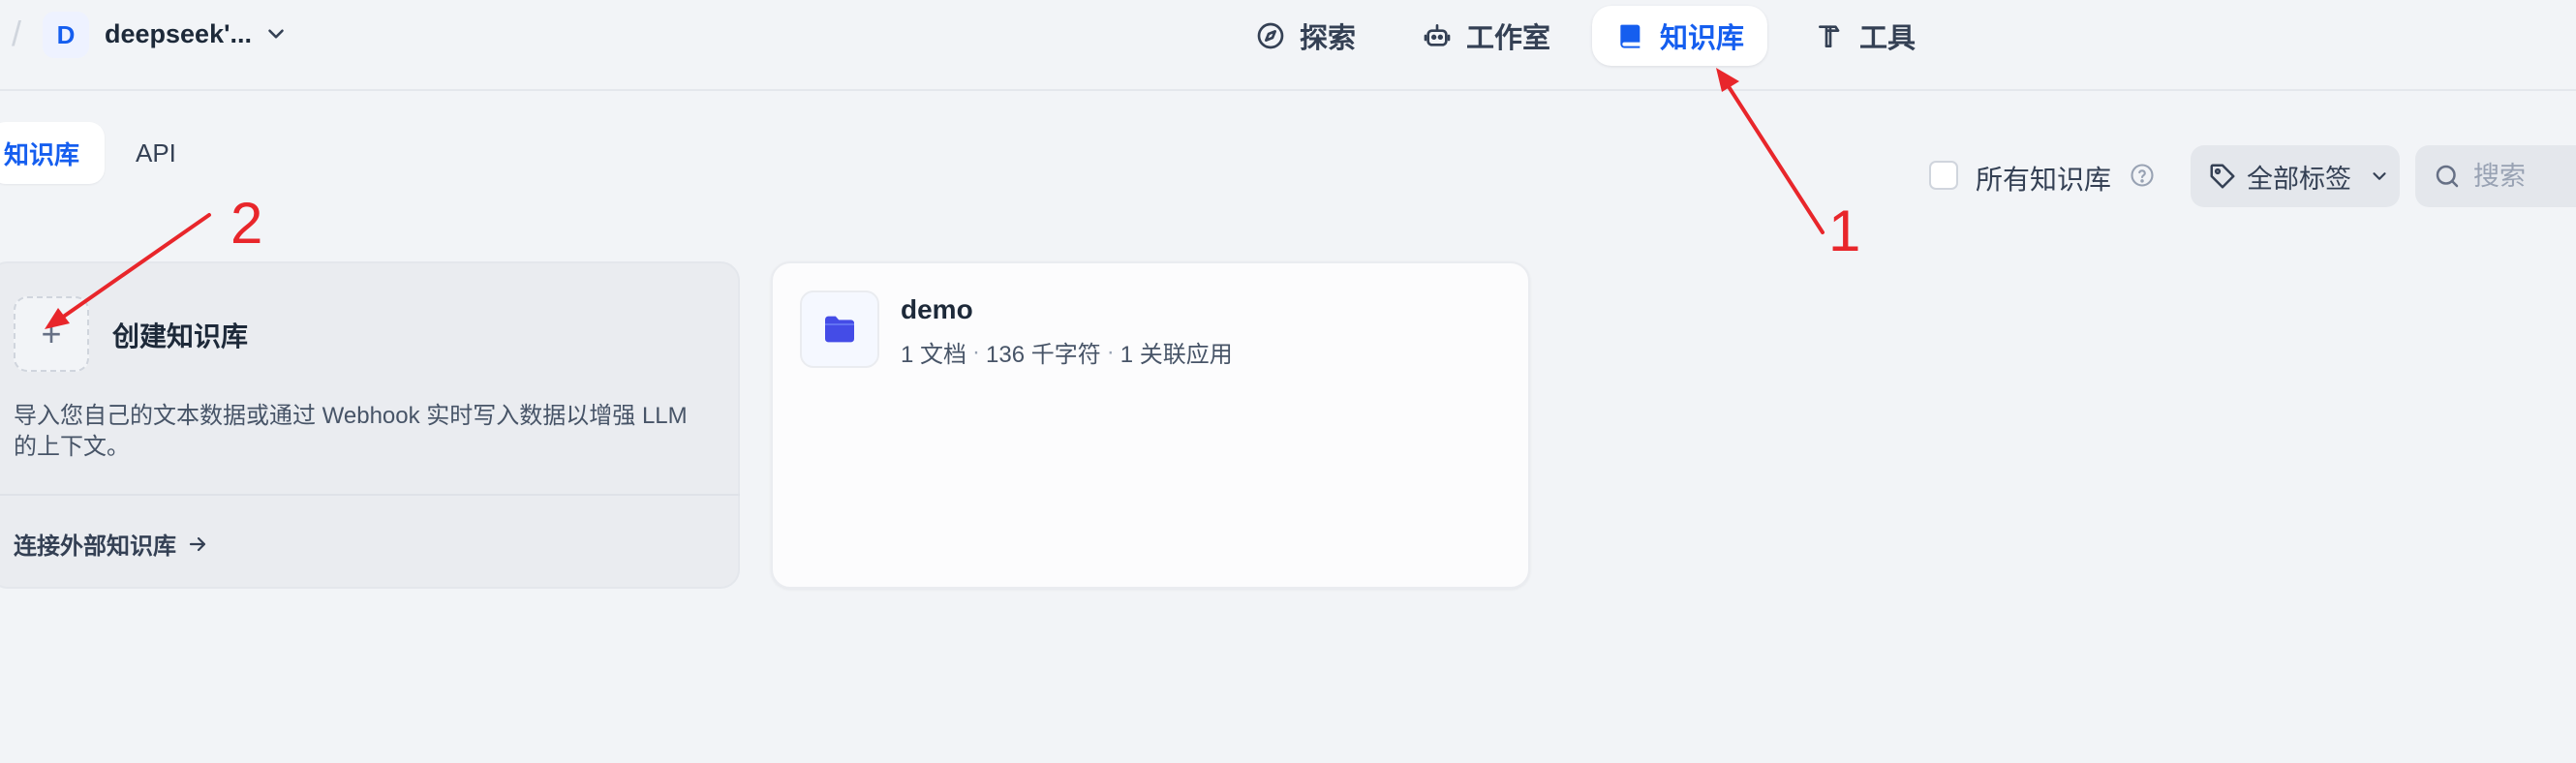 This screenshot has width=2576, height=763. Describe the element at coordinates (2299, 179) in the screenshot. I see `tag-filter-label: 全部标签` at that location.